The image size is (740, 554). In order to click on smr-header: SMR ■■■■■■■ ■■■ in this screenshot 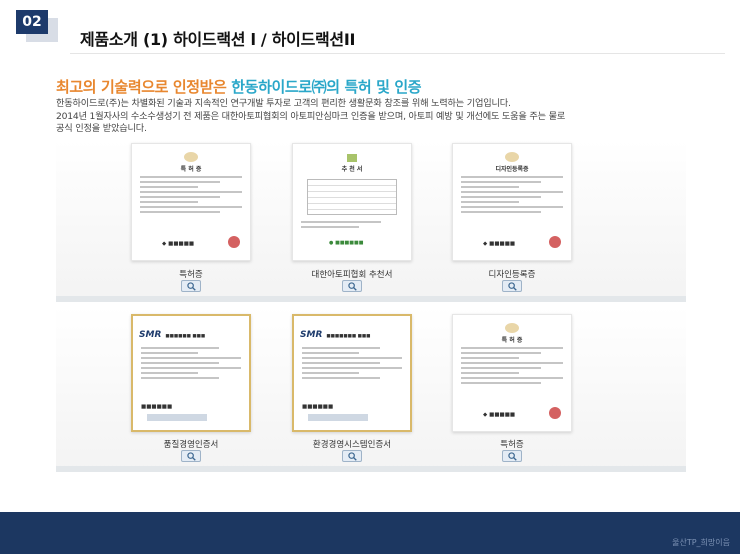, I will do `click(335, 335)`.